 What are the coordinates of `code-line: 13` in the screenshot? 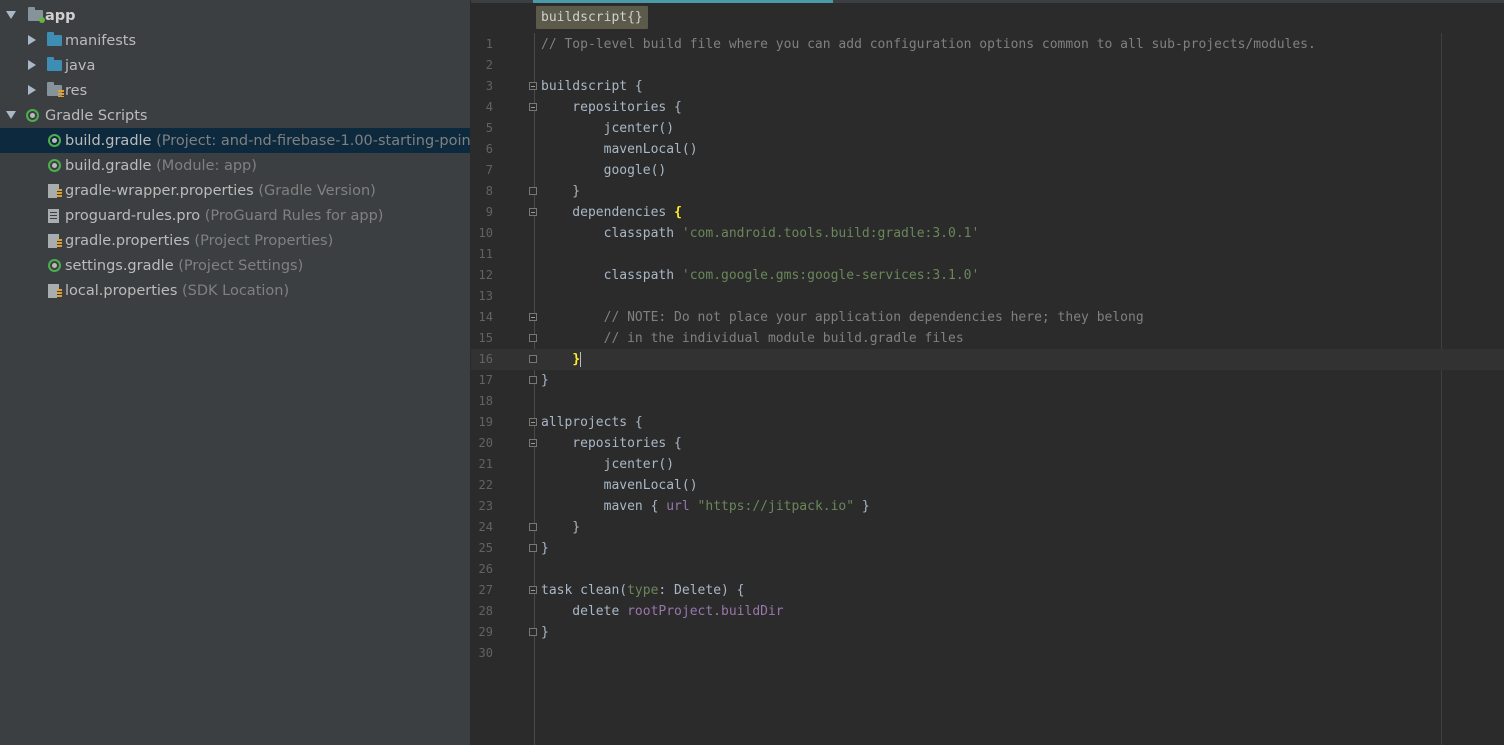 It's located at (987, 296).